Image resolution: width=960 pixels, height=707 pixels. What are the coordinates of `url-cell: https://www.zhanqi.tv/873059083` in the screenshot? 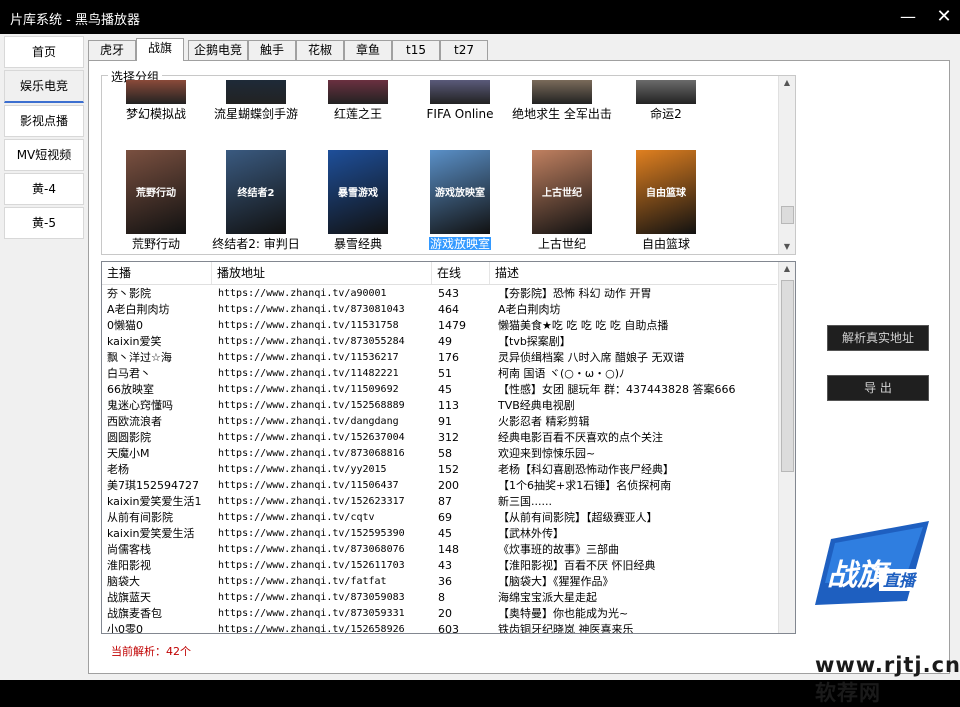 It's located at (326, 598).